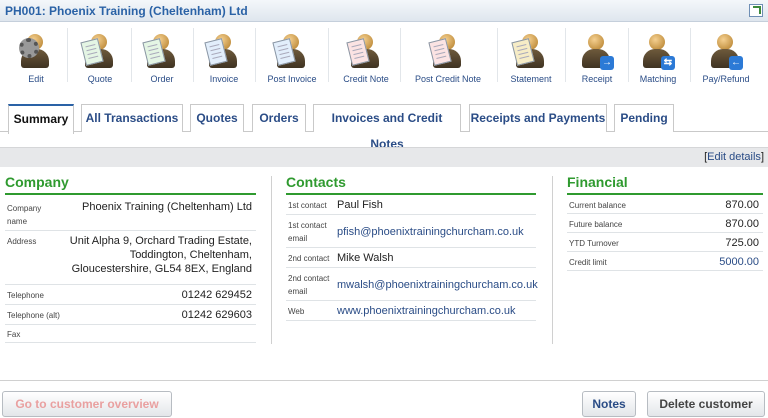 The width and height of the screenshot is (768, 418). I want to click on invoice-button: Invoice, so click(224, 57).